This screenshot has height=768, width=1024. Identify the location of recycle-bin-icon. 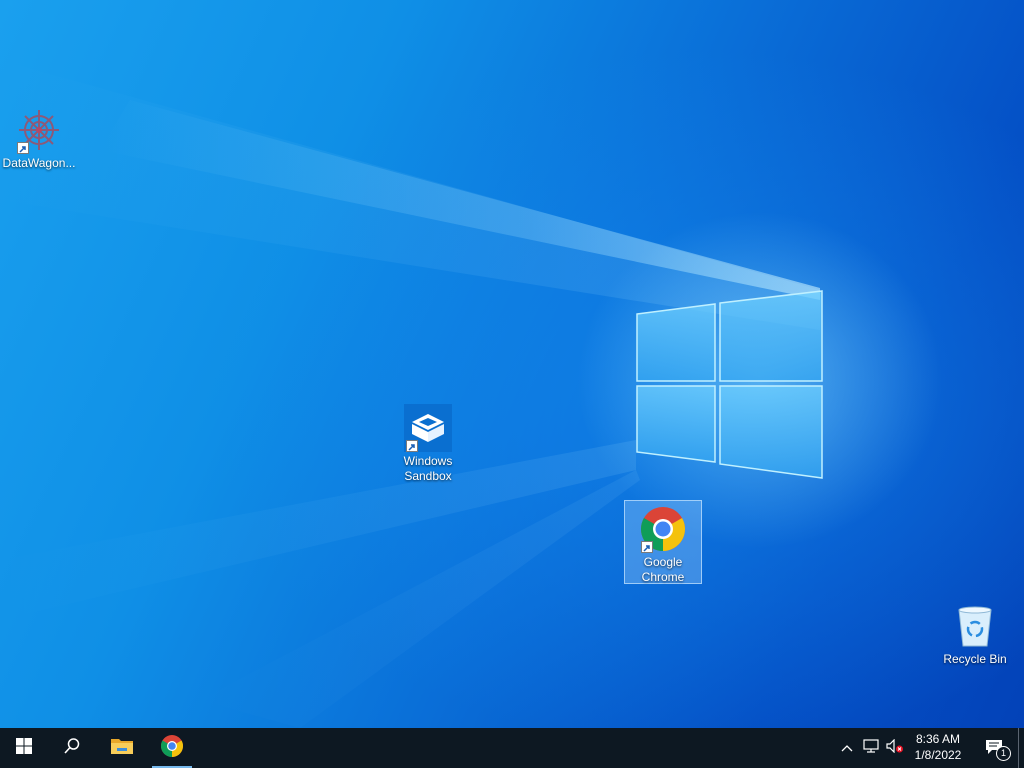
(975, 626).